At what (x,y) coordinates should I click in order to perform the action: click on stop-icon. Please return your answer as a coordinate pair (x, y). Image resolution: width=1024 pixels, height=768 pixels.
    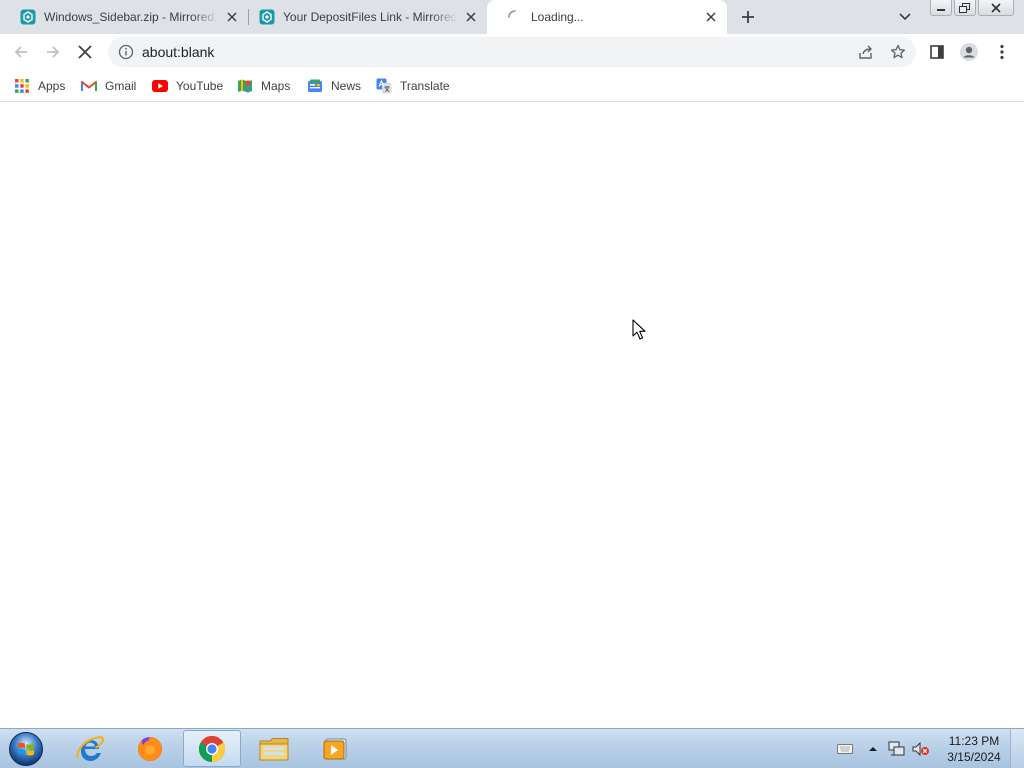
    Looking at the image, I should click on (85, 52).